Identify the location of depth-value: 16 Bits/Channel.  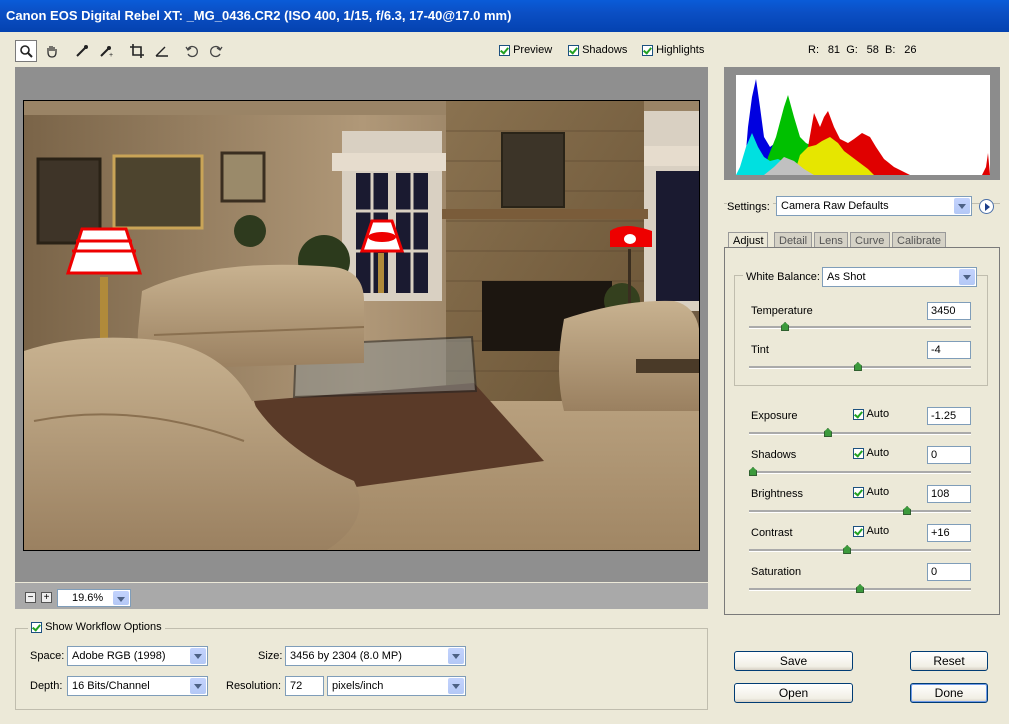
(111, 686).